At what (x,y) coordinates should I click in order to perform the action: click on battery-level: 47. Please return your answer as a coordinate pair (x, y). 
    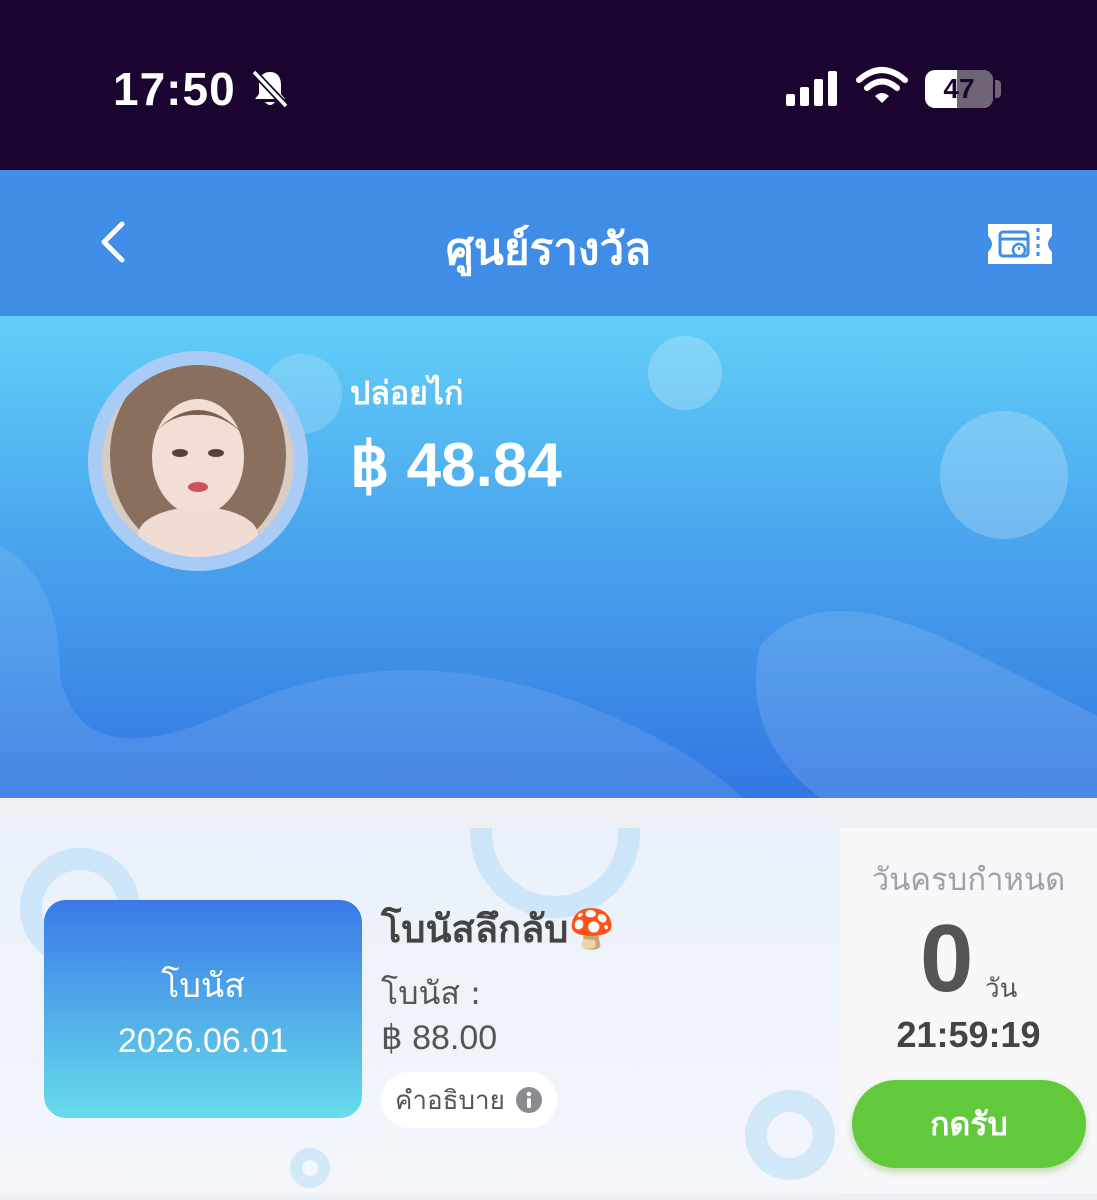
    Looking at the image, I should click on (959, 88).